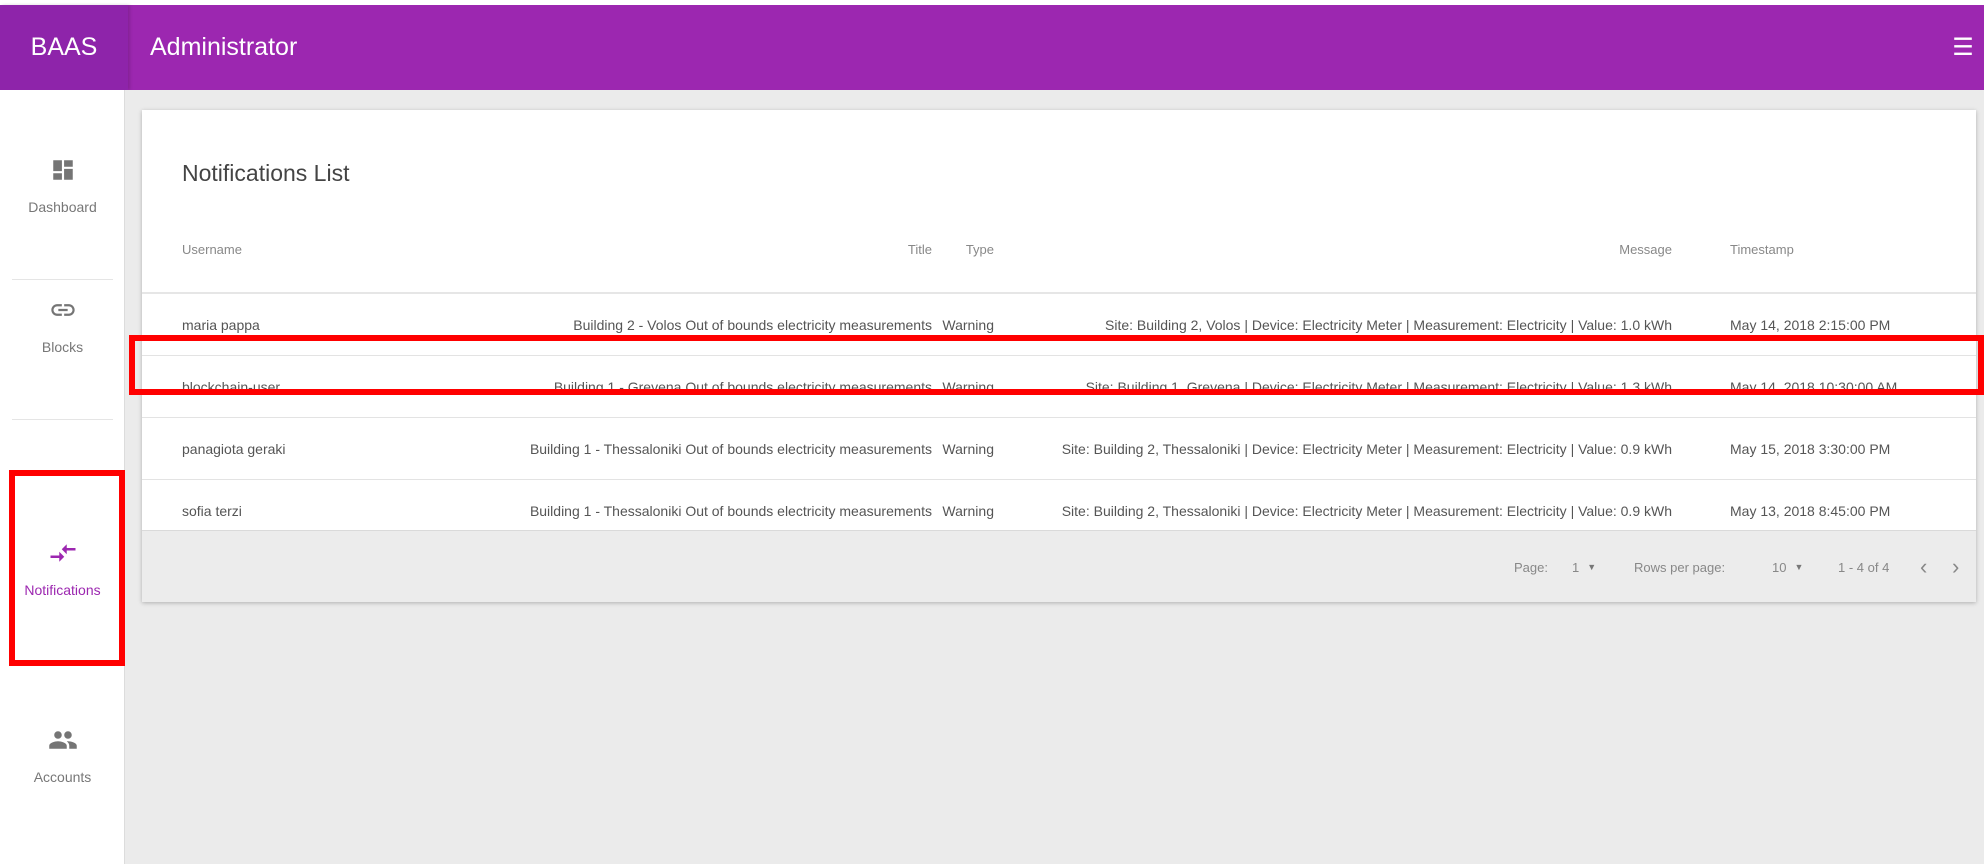 Image resolution: width=1984 pixels, height=864 pixels. What do you see at coordinates (62, 590) in the screenshot?
I see `sidebar-item-label: Notifications` at bounding box center [62, 590].